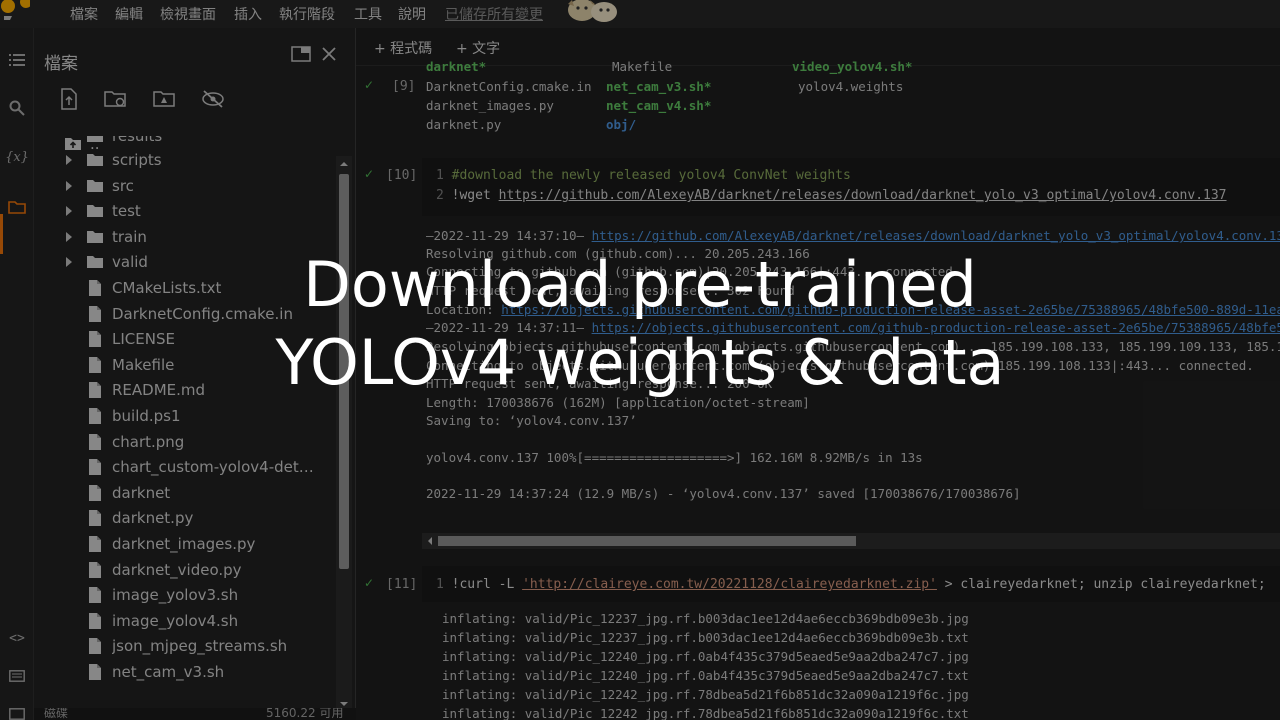 This screenshot has height=720, width=1280. Describe the element at coordinates (195, 714) in the screenshot. I see `disk-usage-footer: 磁碟 5160.22 可用` at that location.